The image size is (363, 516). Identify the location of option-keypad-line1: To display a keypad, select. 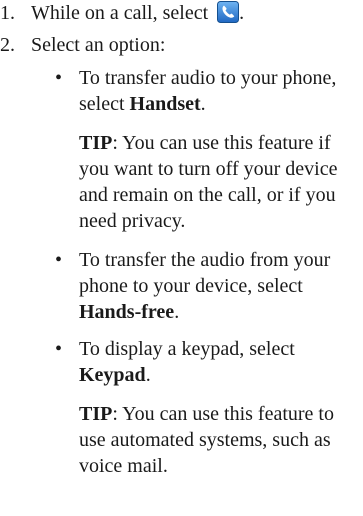
(187, 349).